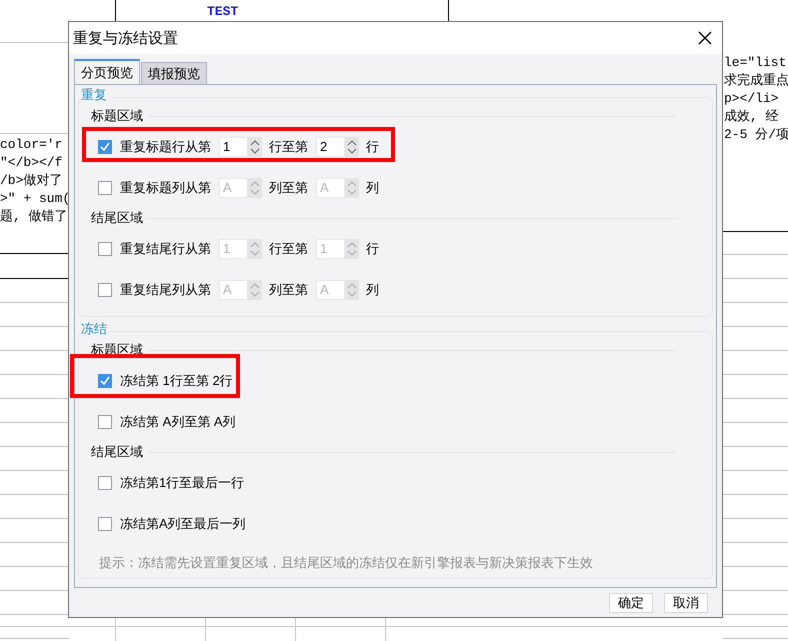 This screenshot has height=641, width=788. What do you see at coordinates (176, 381) in the screenshot?
I see `option-label: 冻结第 1行至第 2行` at bounding box center [176, 381].